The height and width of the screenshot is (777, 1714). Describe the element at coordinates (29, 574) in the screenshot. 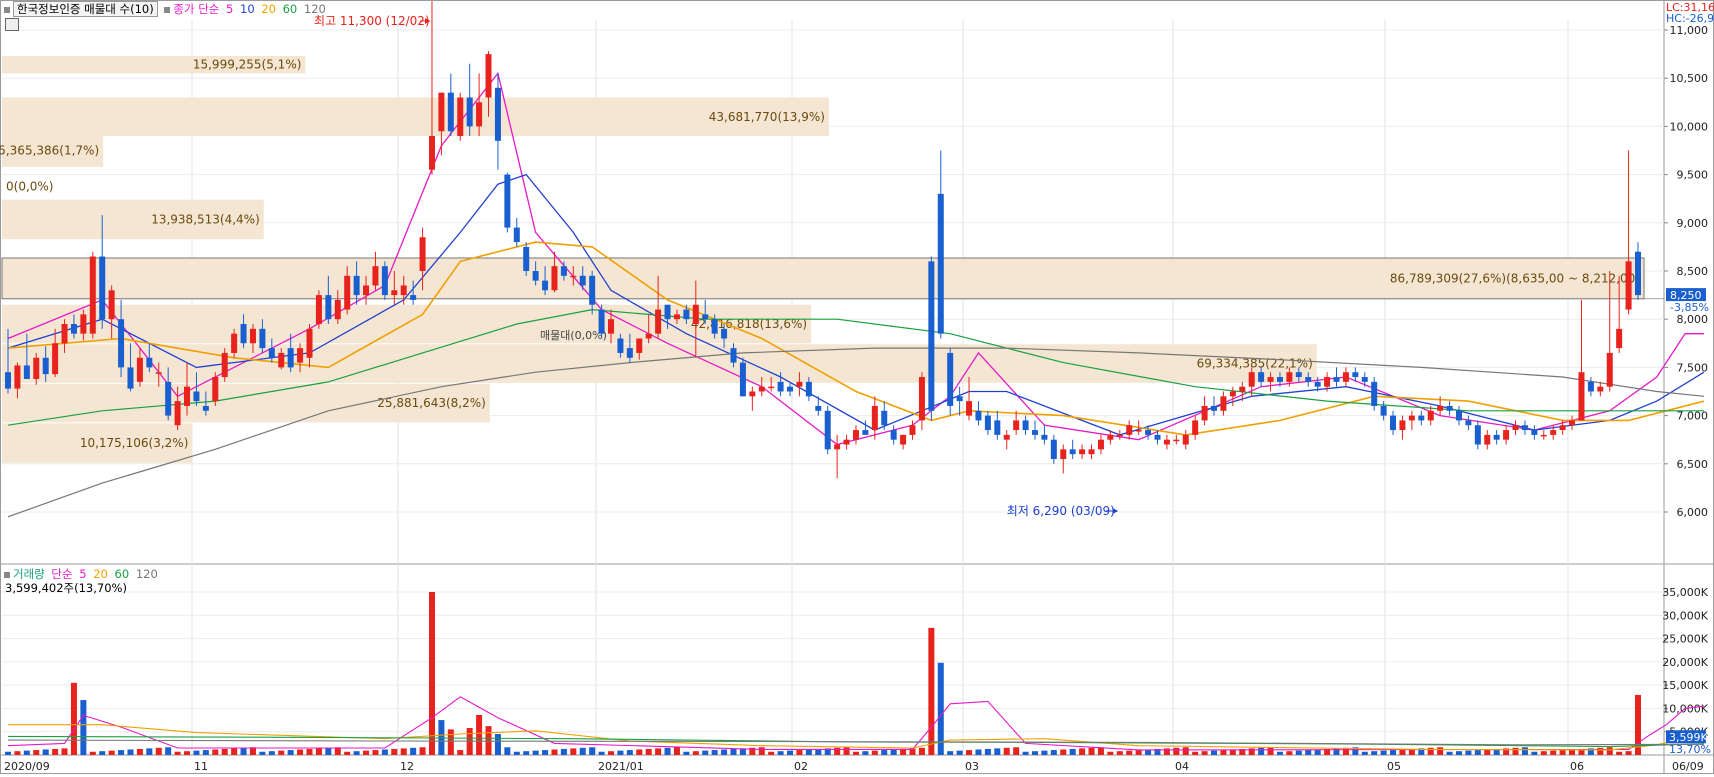

I see `volume-label: 거래량` at that location.